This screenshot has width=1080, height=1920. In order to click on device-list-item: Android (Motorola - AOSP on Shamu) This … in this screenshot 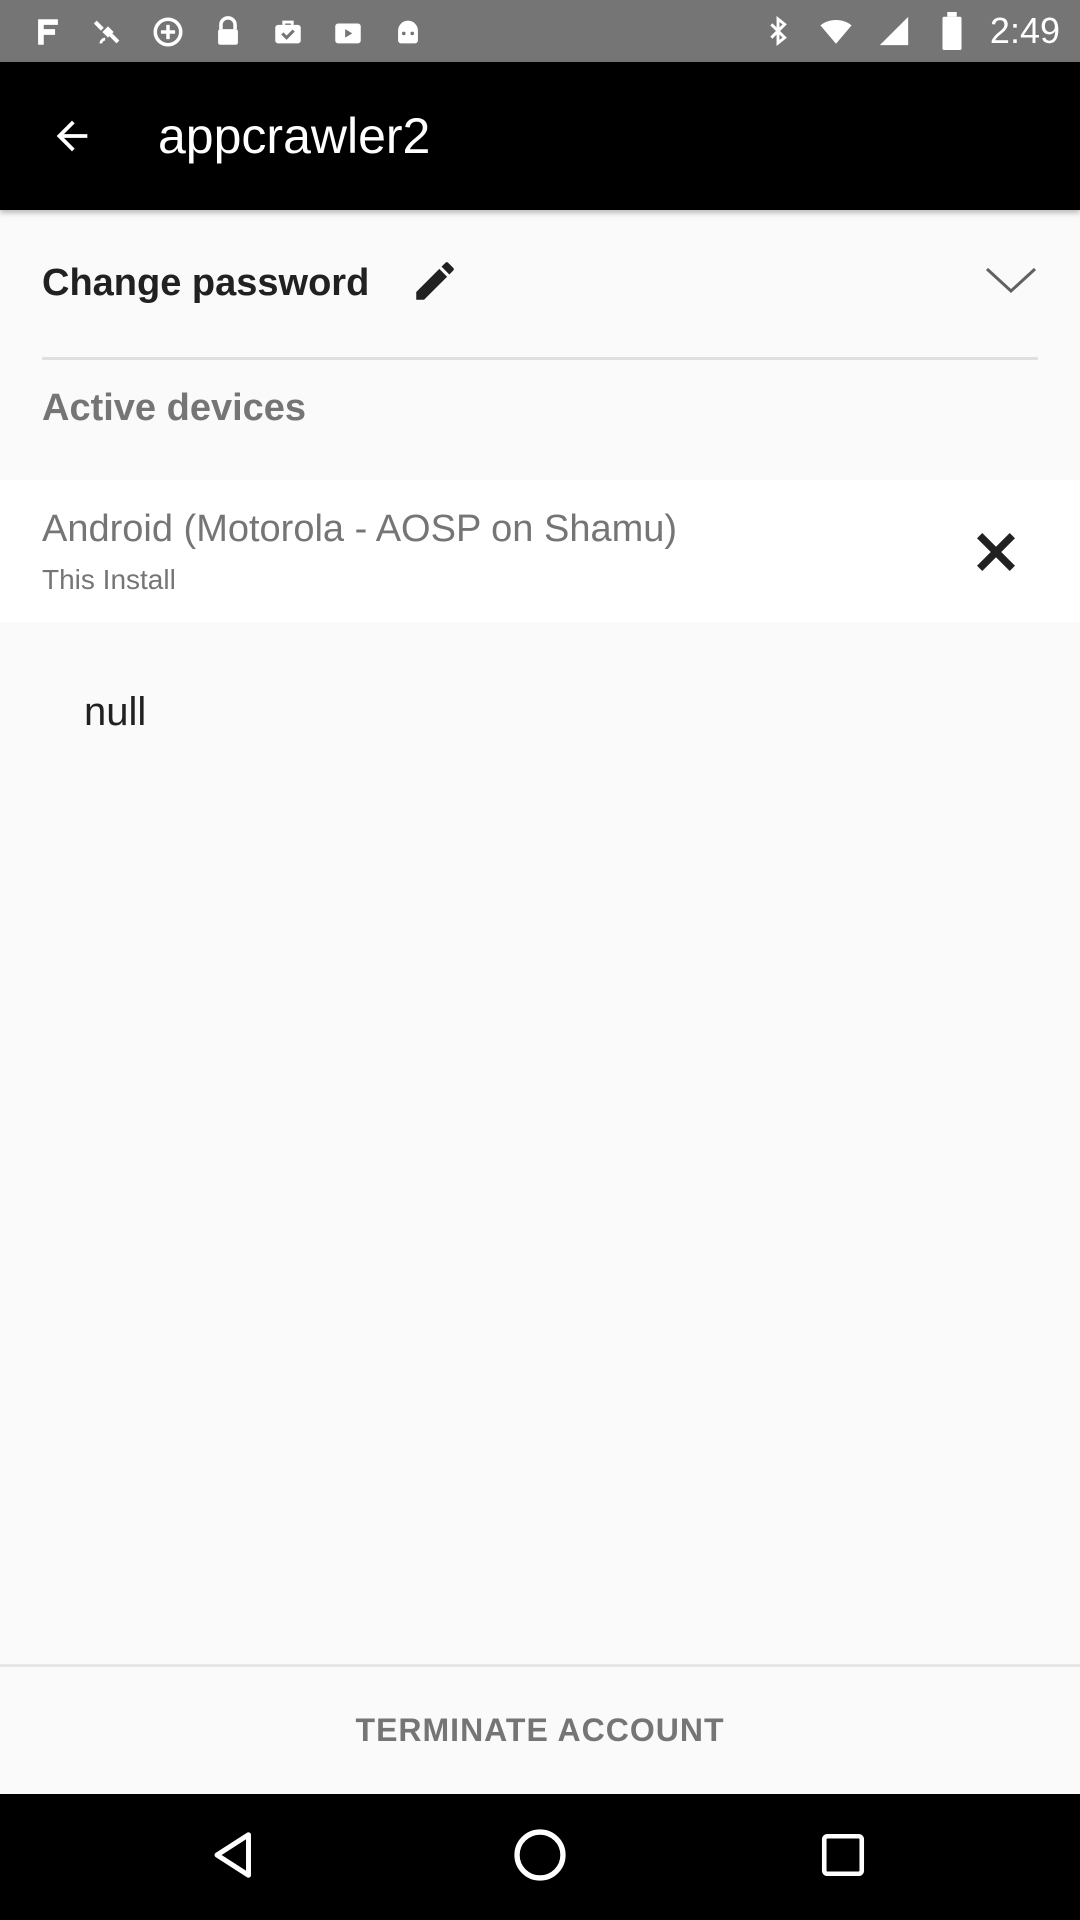, I will do `click(540, 551)`.